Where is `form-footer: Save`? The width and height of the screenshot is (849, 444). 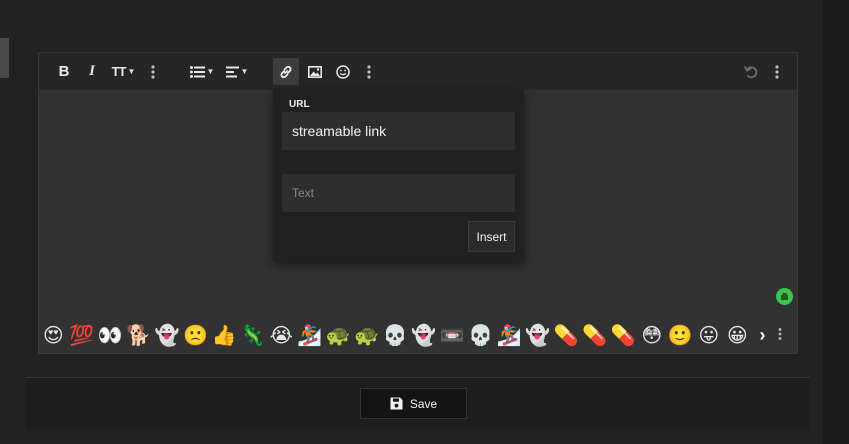 form-footer: Save is located at coordinates (418, 403).